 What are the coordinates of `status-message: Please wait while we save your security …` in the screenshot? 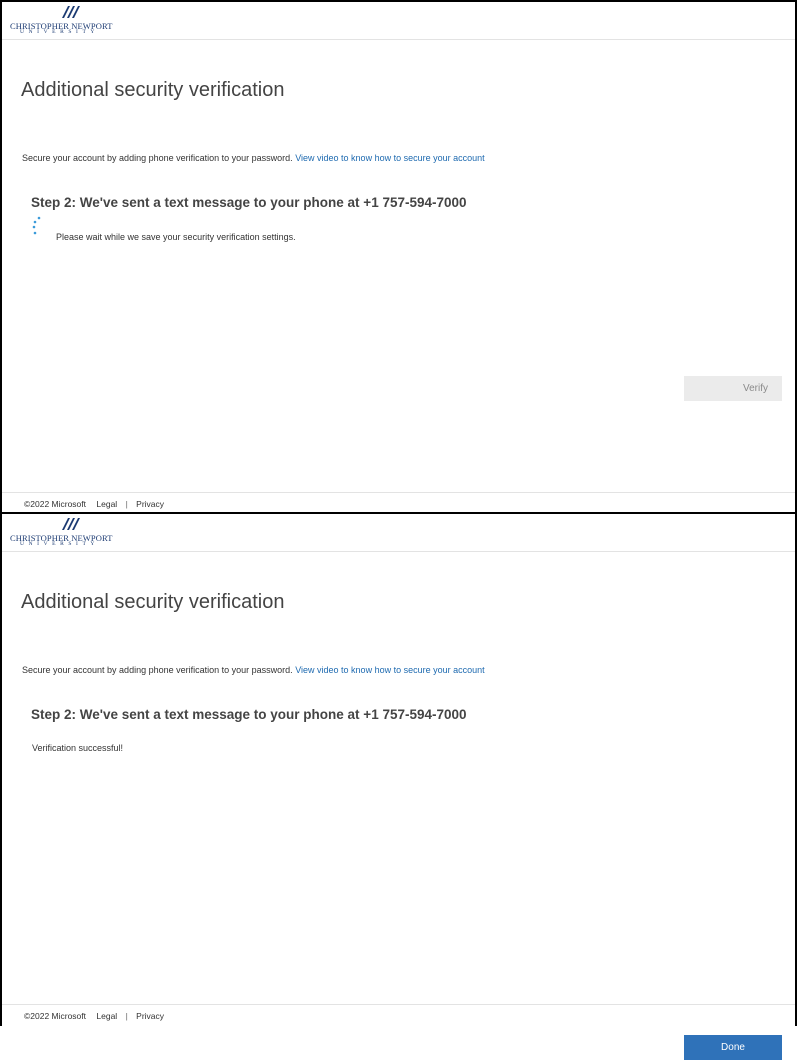 It's located at (176, 237).